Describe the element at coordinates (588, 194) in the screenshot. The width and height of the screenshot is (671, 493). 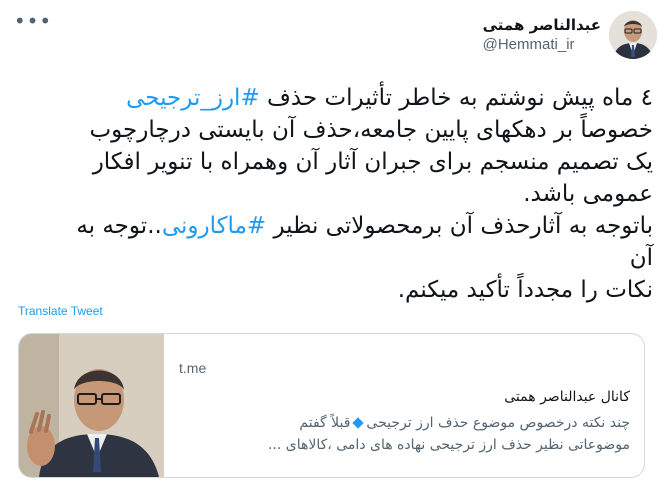
I see `tweet-line-4: عمومی باشد.` at that location.